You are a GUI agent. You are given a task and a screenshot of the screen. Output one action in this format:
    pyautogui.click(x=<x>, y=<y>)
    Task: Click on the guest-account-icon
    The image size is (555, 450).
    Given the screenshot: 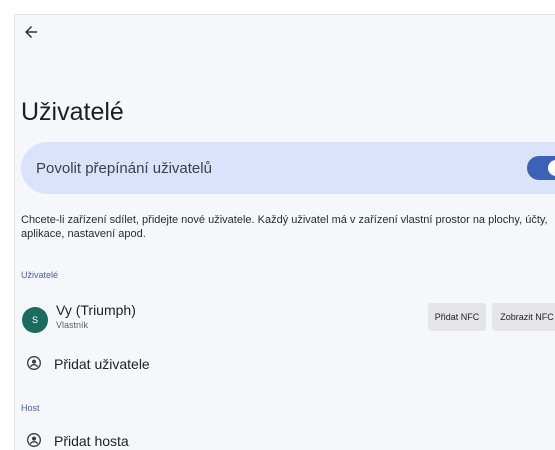 What is the action you would take?
    pyautogui.click(x=34, y=440)
    